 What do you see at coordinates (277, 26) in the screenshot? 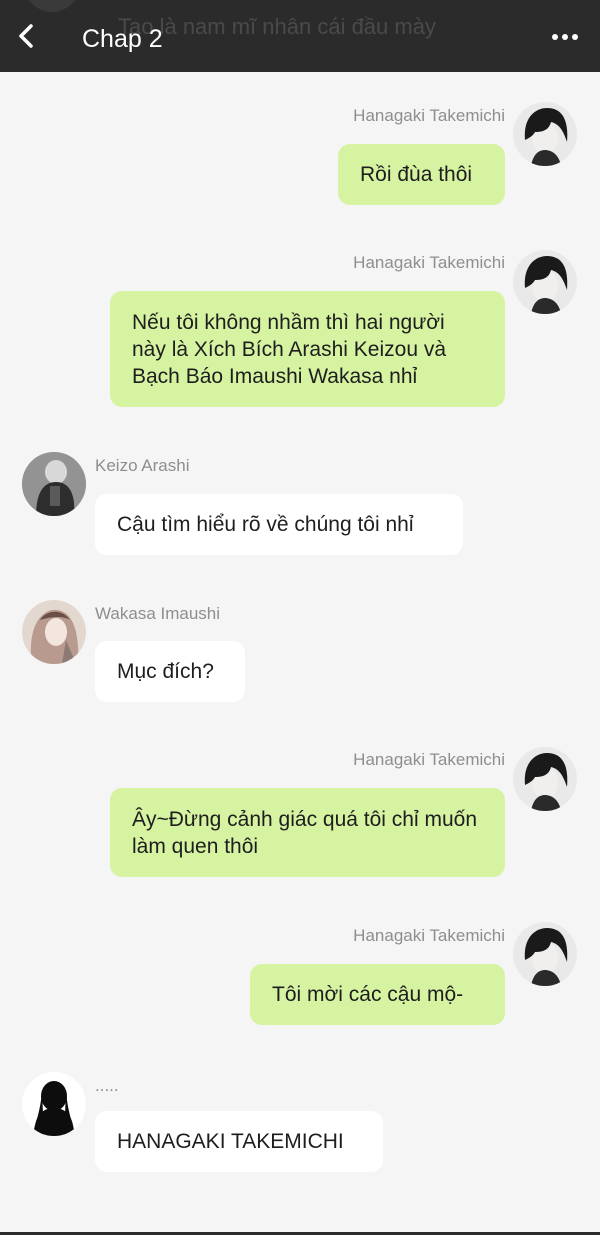
I see `background-message-text: Tao là nam mĩ nhân cái đầu mày` at bounding box center [277, 26].